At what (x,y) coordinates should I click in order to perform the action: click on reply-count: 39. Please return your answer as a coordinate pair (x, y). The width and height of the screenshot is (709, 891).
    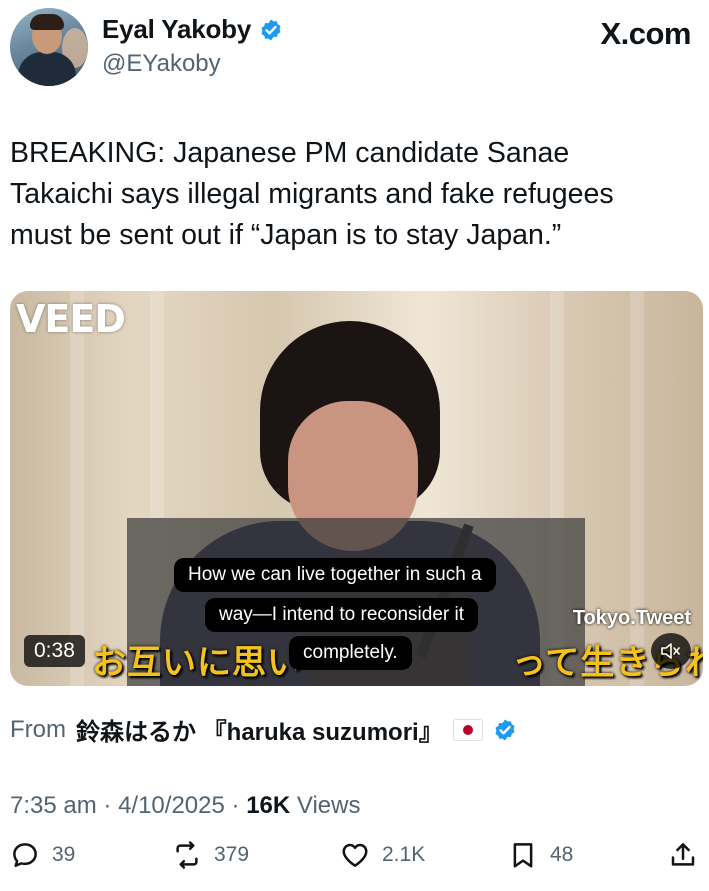
    Looking at the image, I should click on (64, 854).